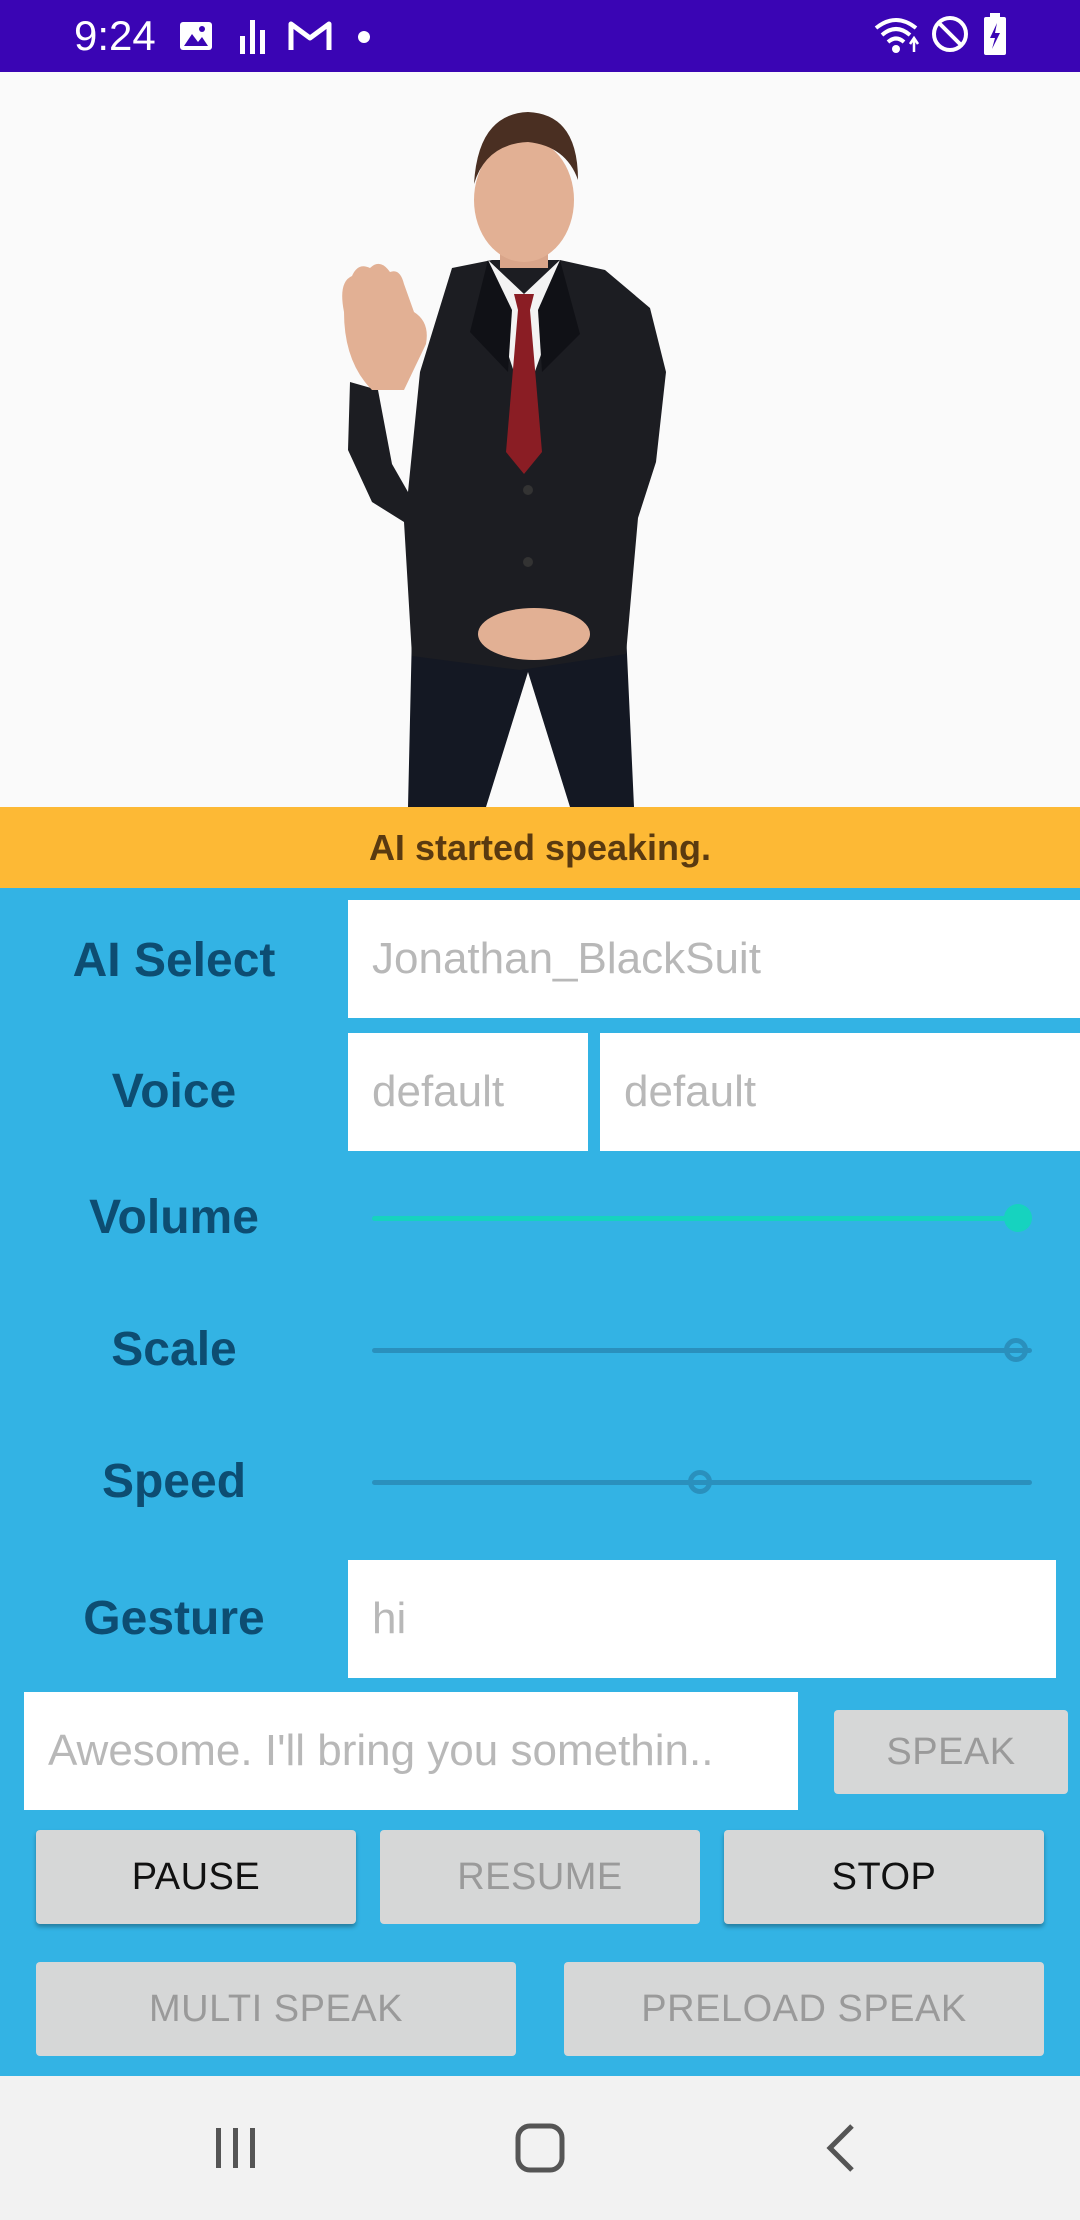 The image size is (1080, 2220). What do you see at coordinates (1018, 1218) in the screenshot?
I see `volume-slider-thumb` at bounding box center [1018, 1218].